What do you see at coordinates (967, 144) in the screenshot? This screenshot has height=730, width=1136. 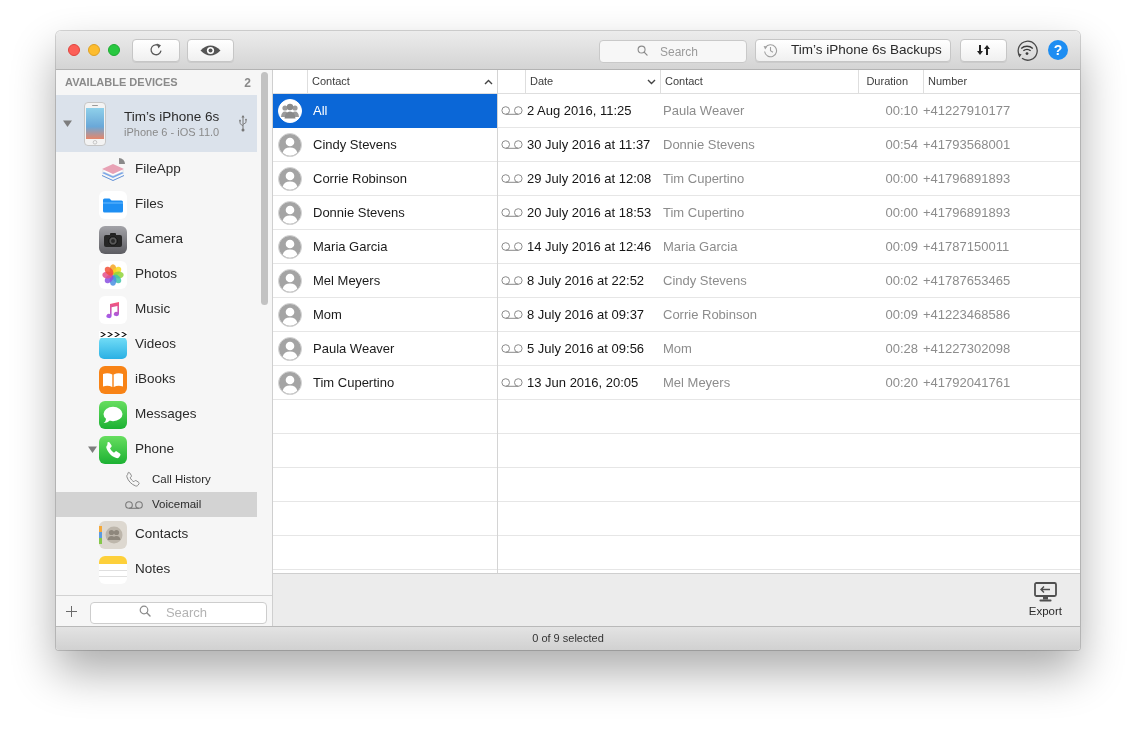 I see `phone-number: +41793568001` at bounding box center [967, 144].